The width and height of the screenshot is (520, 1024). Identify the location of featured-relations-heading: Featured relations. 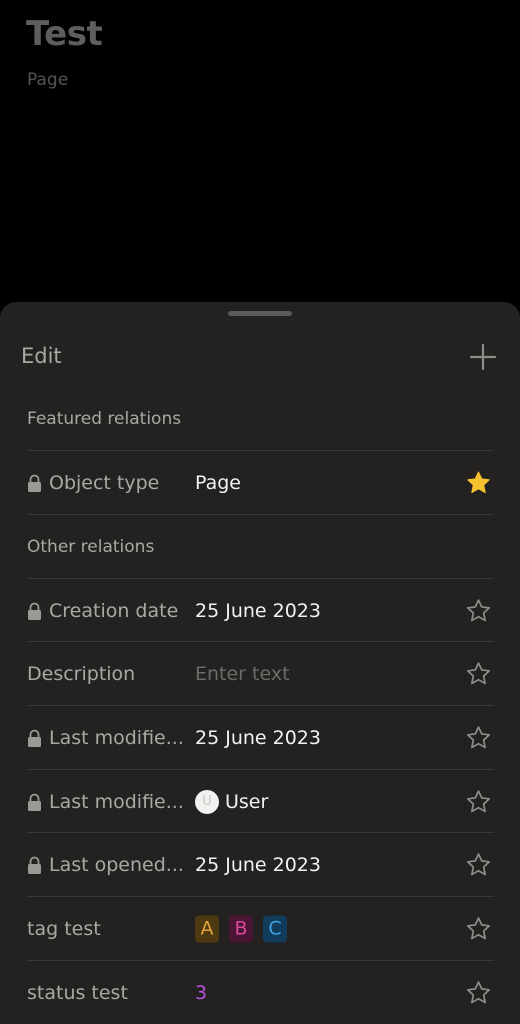
(104, 419).